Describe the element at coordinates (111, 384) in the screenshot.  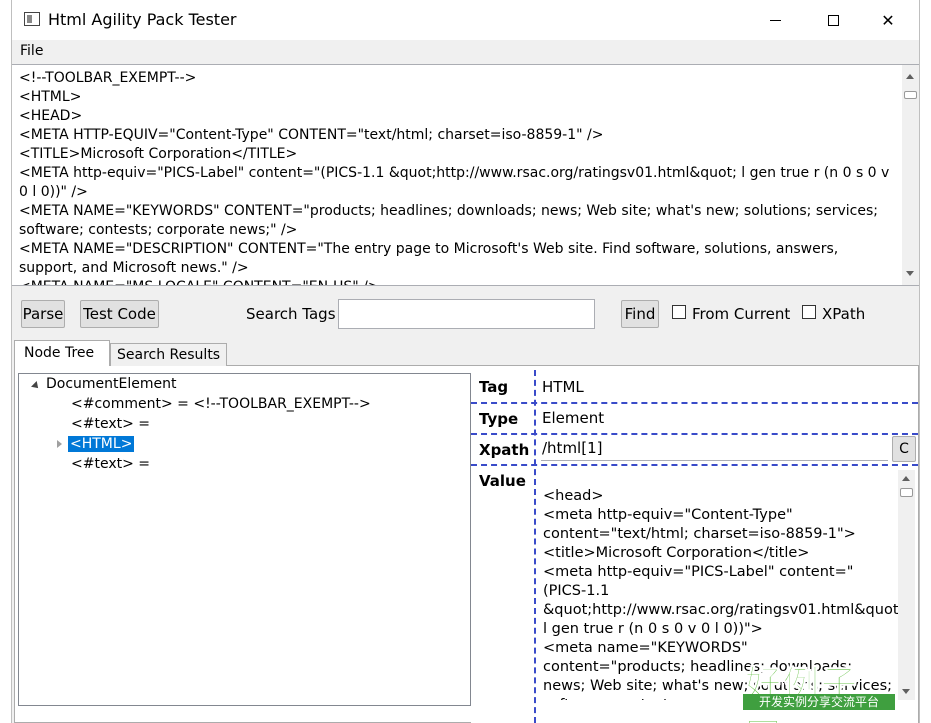
I see `tree-node-document-element: DocumentElement` at that location.